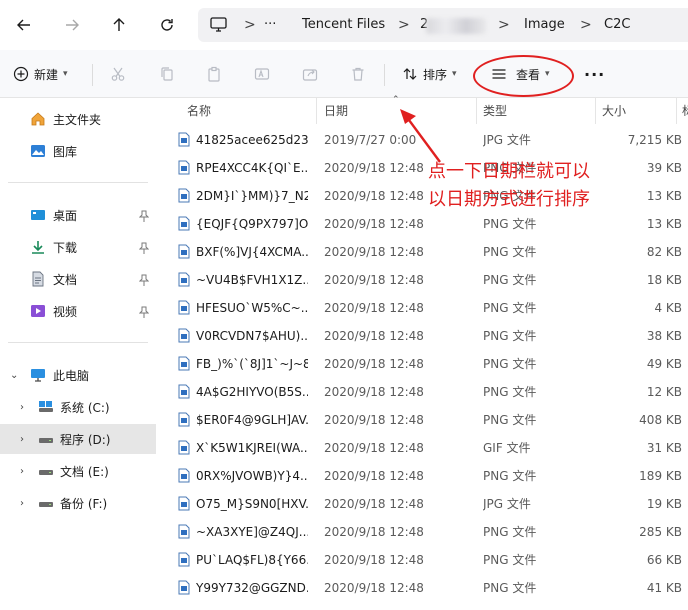  What do you see at coordinates (40, 74) in the screenshot?
I see `new-button: 新建 ▾` at bounding box center [40, 74].